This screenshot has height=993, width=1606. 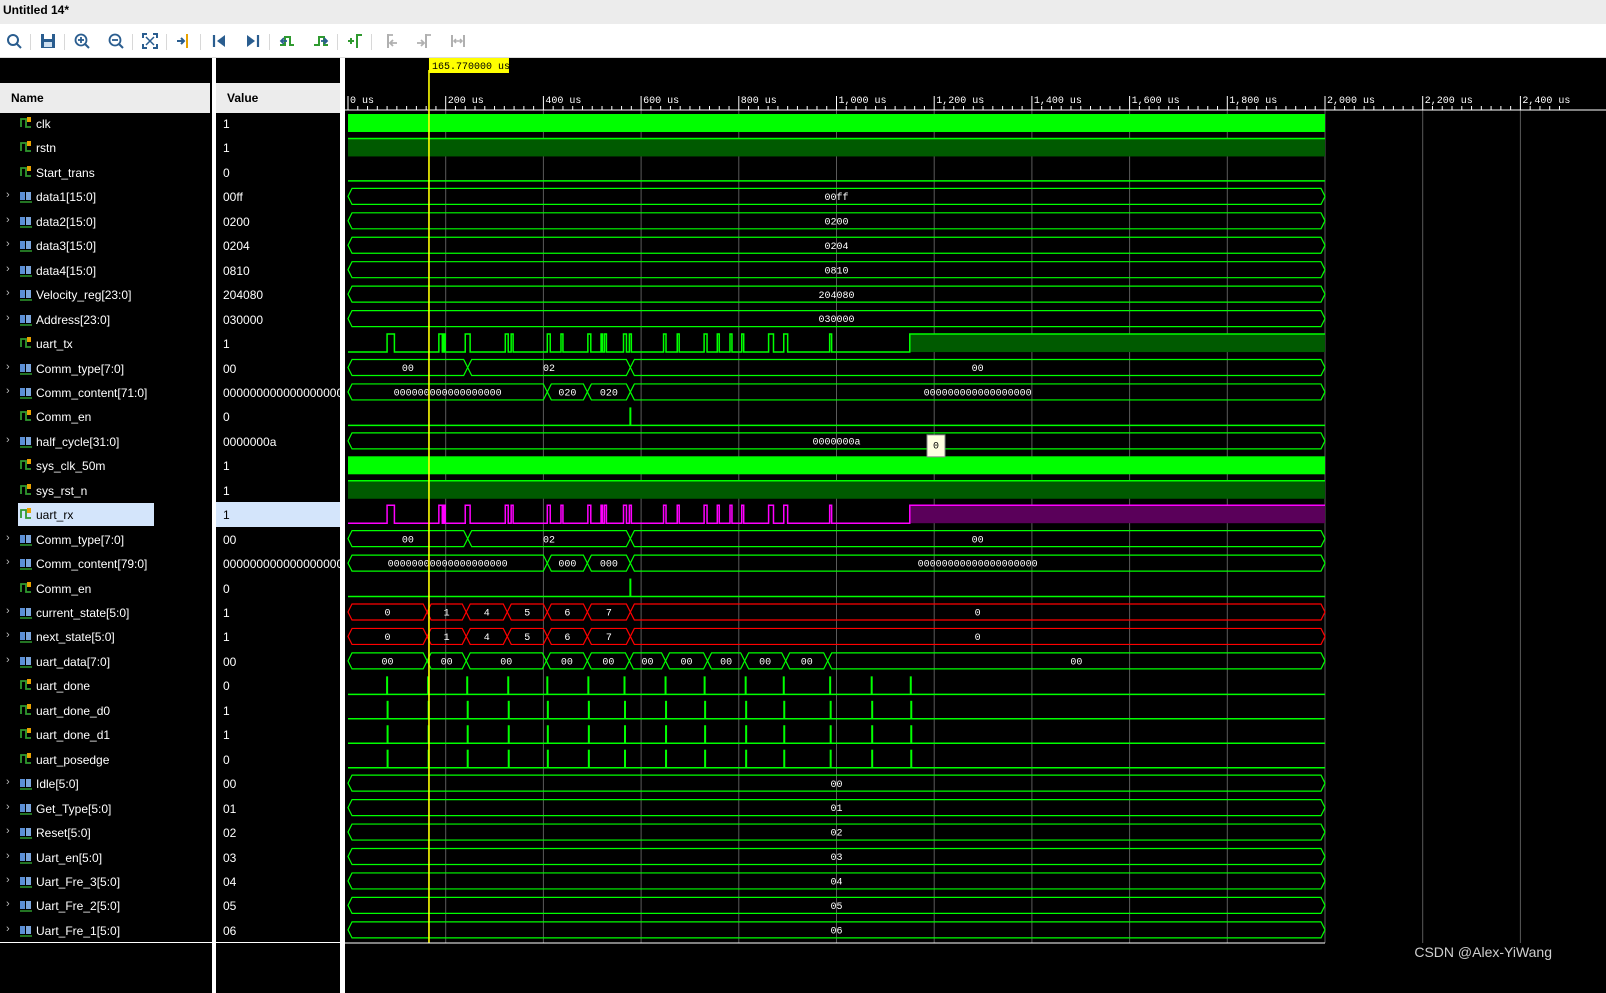 What do you see at coordinates (106, 832) in the screenshot?
I see `signal-row: › Reset[5:0]` at bounding box center [106, 832].